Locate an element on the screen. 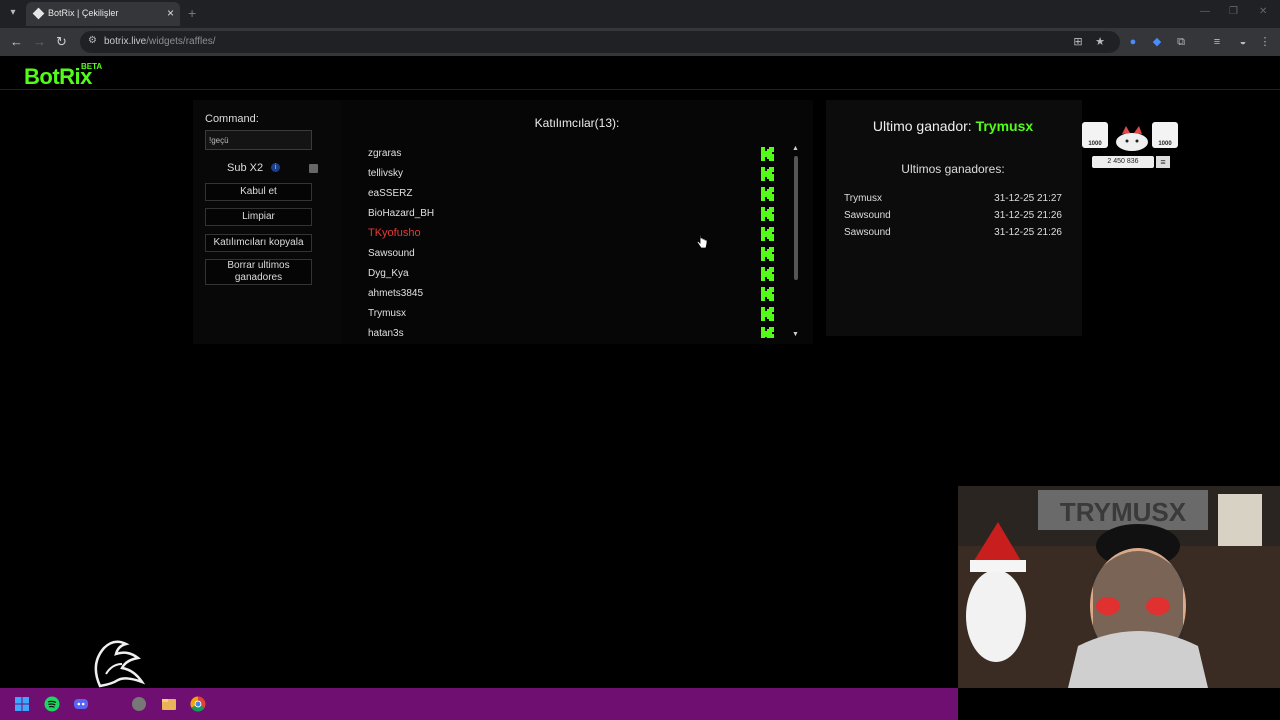 The height and width of the screenshot is (720, 1280). extension-blue-icon: ● is located at coordinates (1133, 42).